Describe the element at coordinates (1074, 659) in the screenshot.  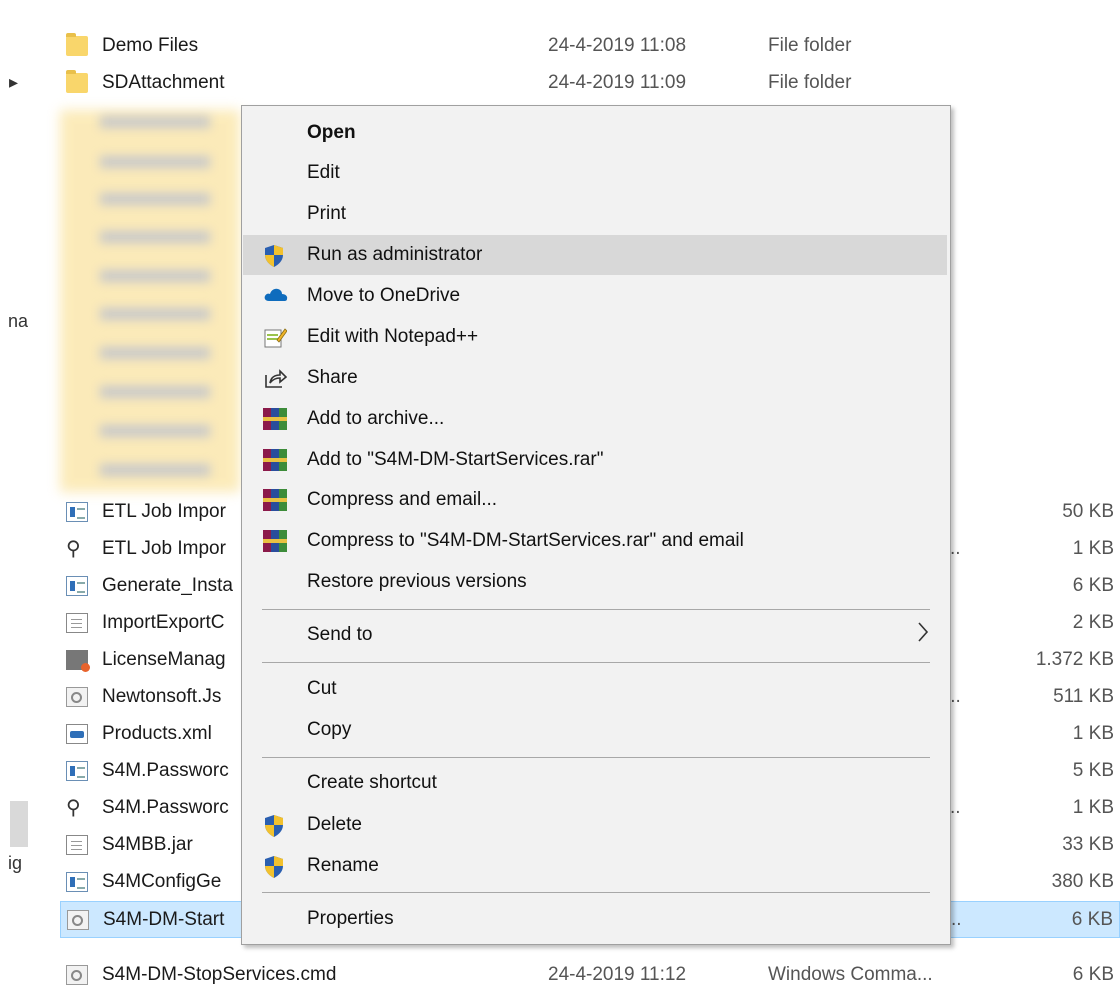
I see `file-size: 1.372 KB` at that location.